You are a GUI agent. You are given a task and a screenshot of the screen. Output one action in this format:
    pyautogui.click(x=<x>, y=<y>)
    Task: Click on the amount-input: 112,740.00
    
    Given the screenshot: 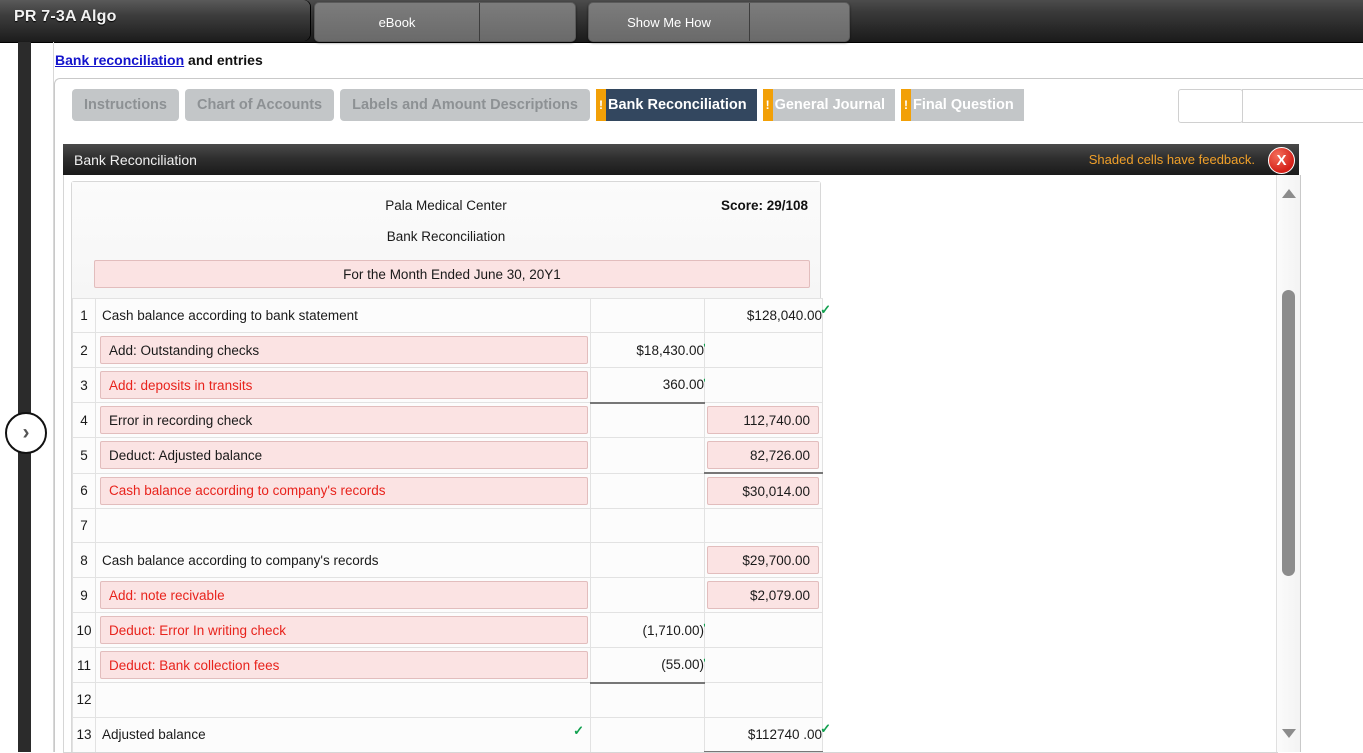 What is the action you would take?
    pyautogui.click(x=763, y=420)
    